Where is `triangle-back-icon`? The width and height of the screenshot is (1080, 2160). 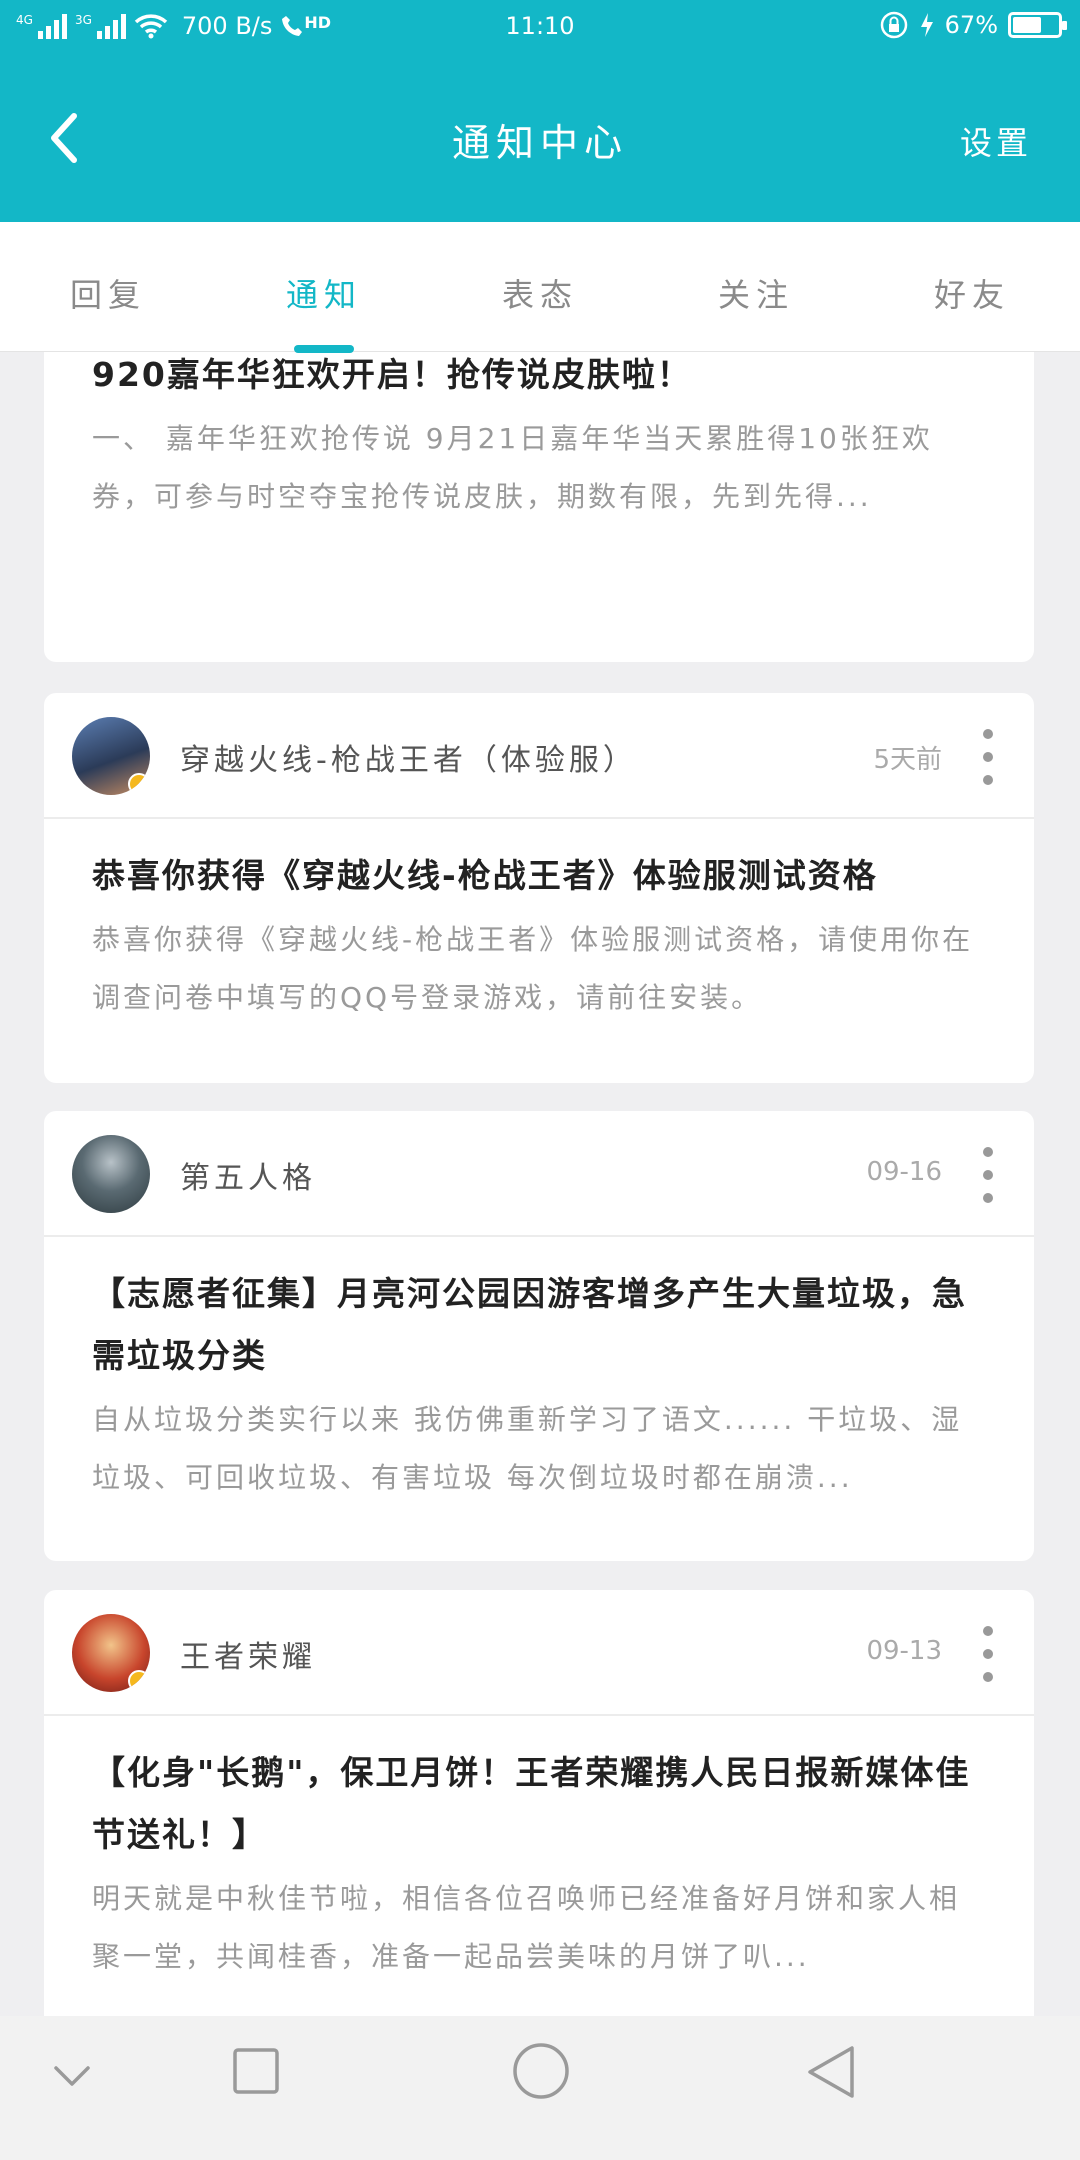
triangle-back-icon is located at coordinates (831, 2072).